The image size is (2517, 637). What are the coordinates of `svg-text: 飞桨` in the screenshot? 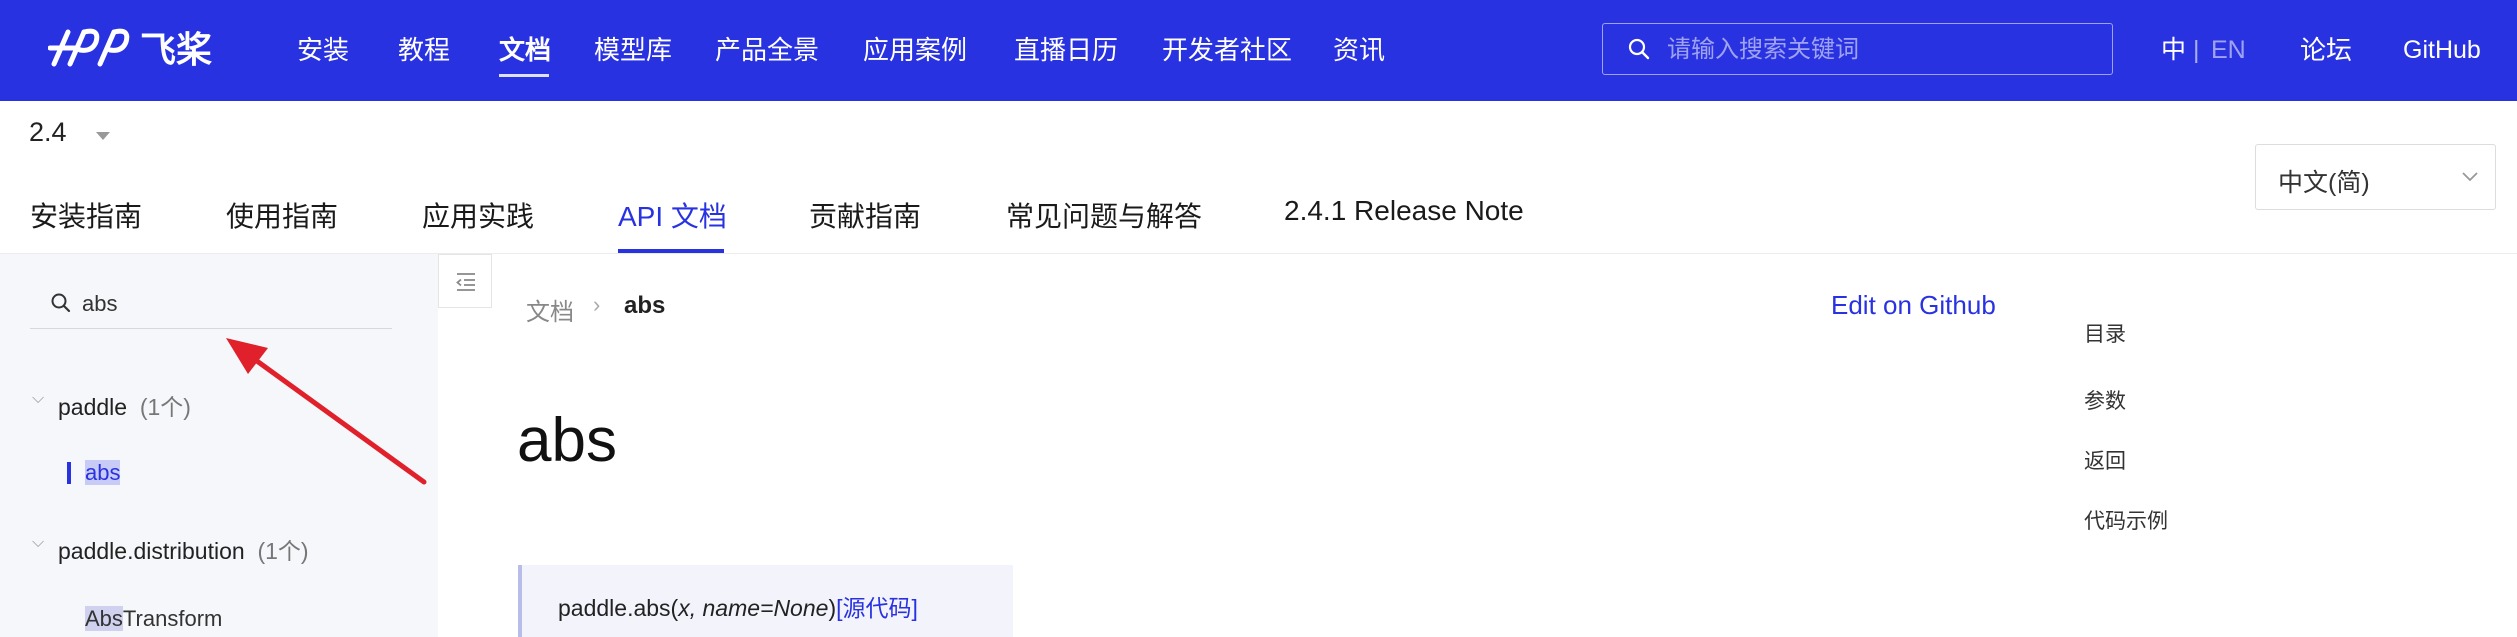 It's located at (176, 50).